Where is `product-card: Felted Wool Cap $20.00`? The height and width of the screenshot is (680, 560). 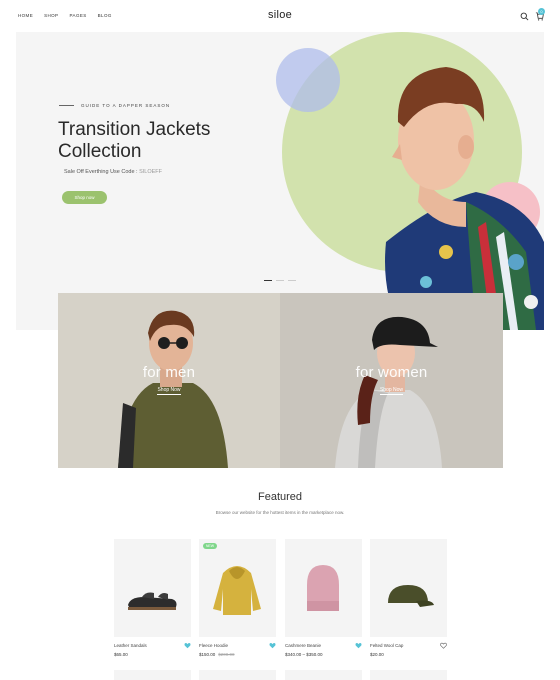
product-card: Felted Wool Cap $20.00 is located at coordinates (408, 598).